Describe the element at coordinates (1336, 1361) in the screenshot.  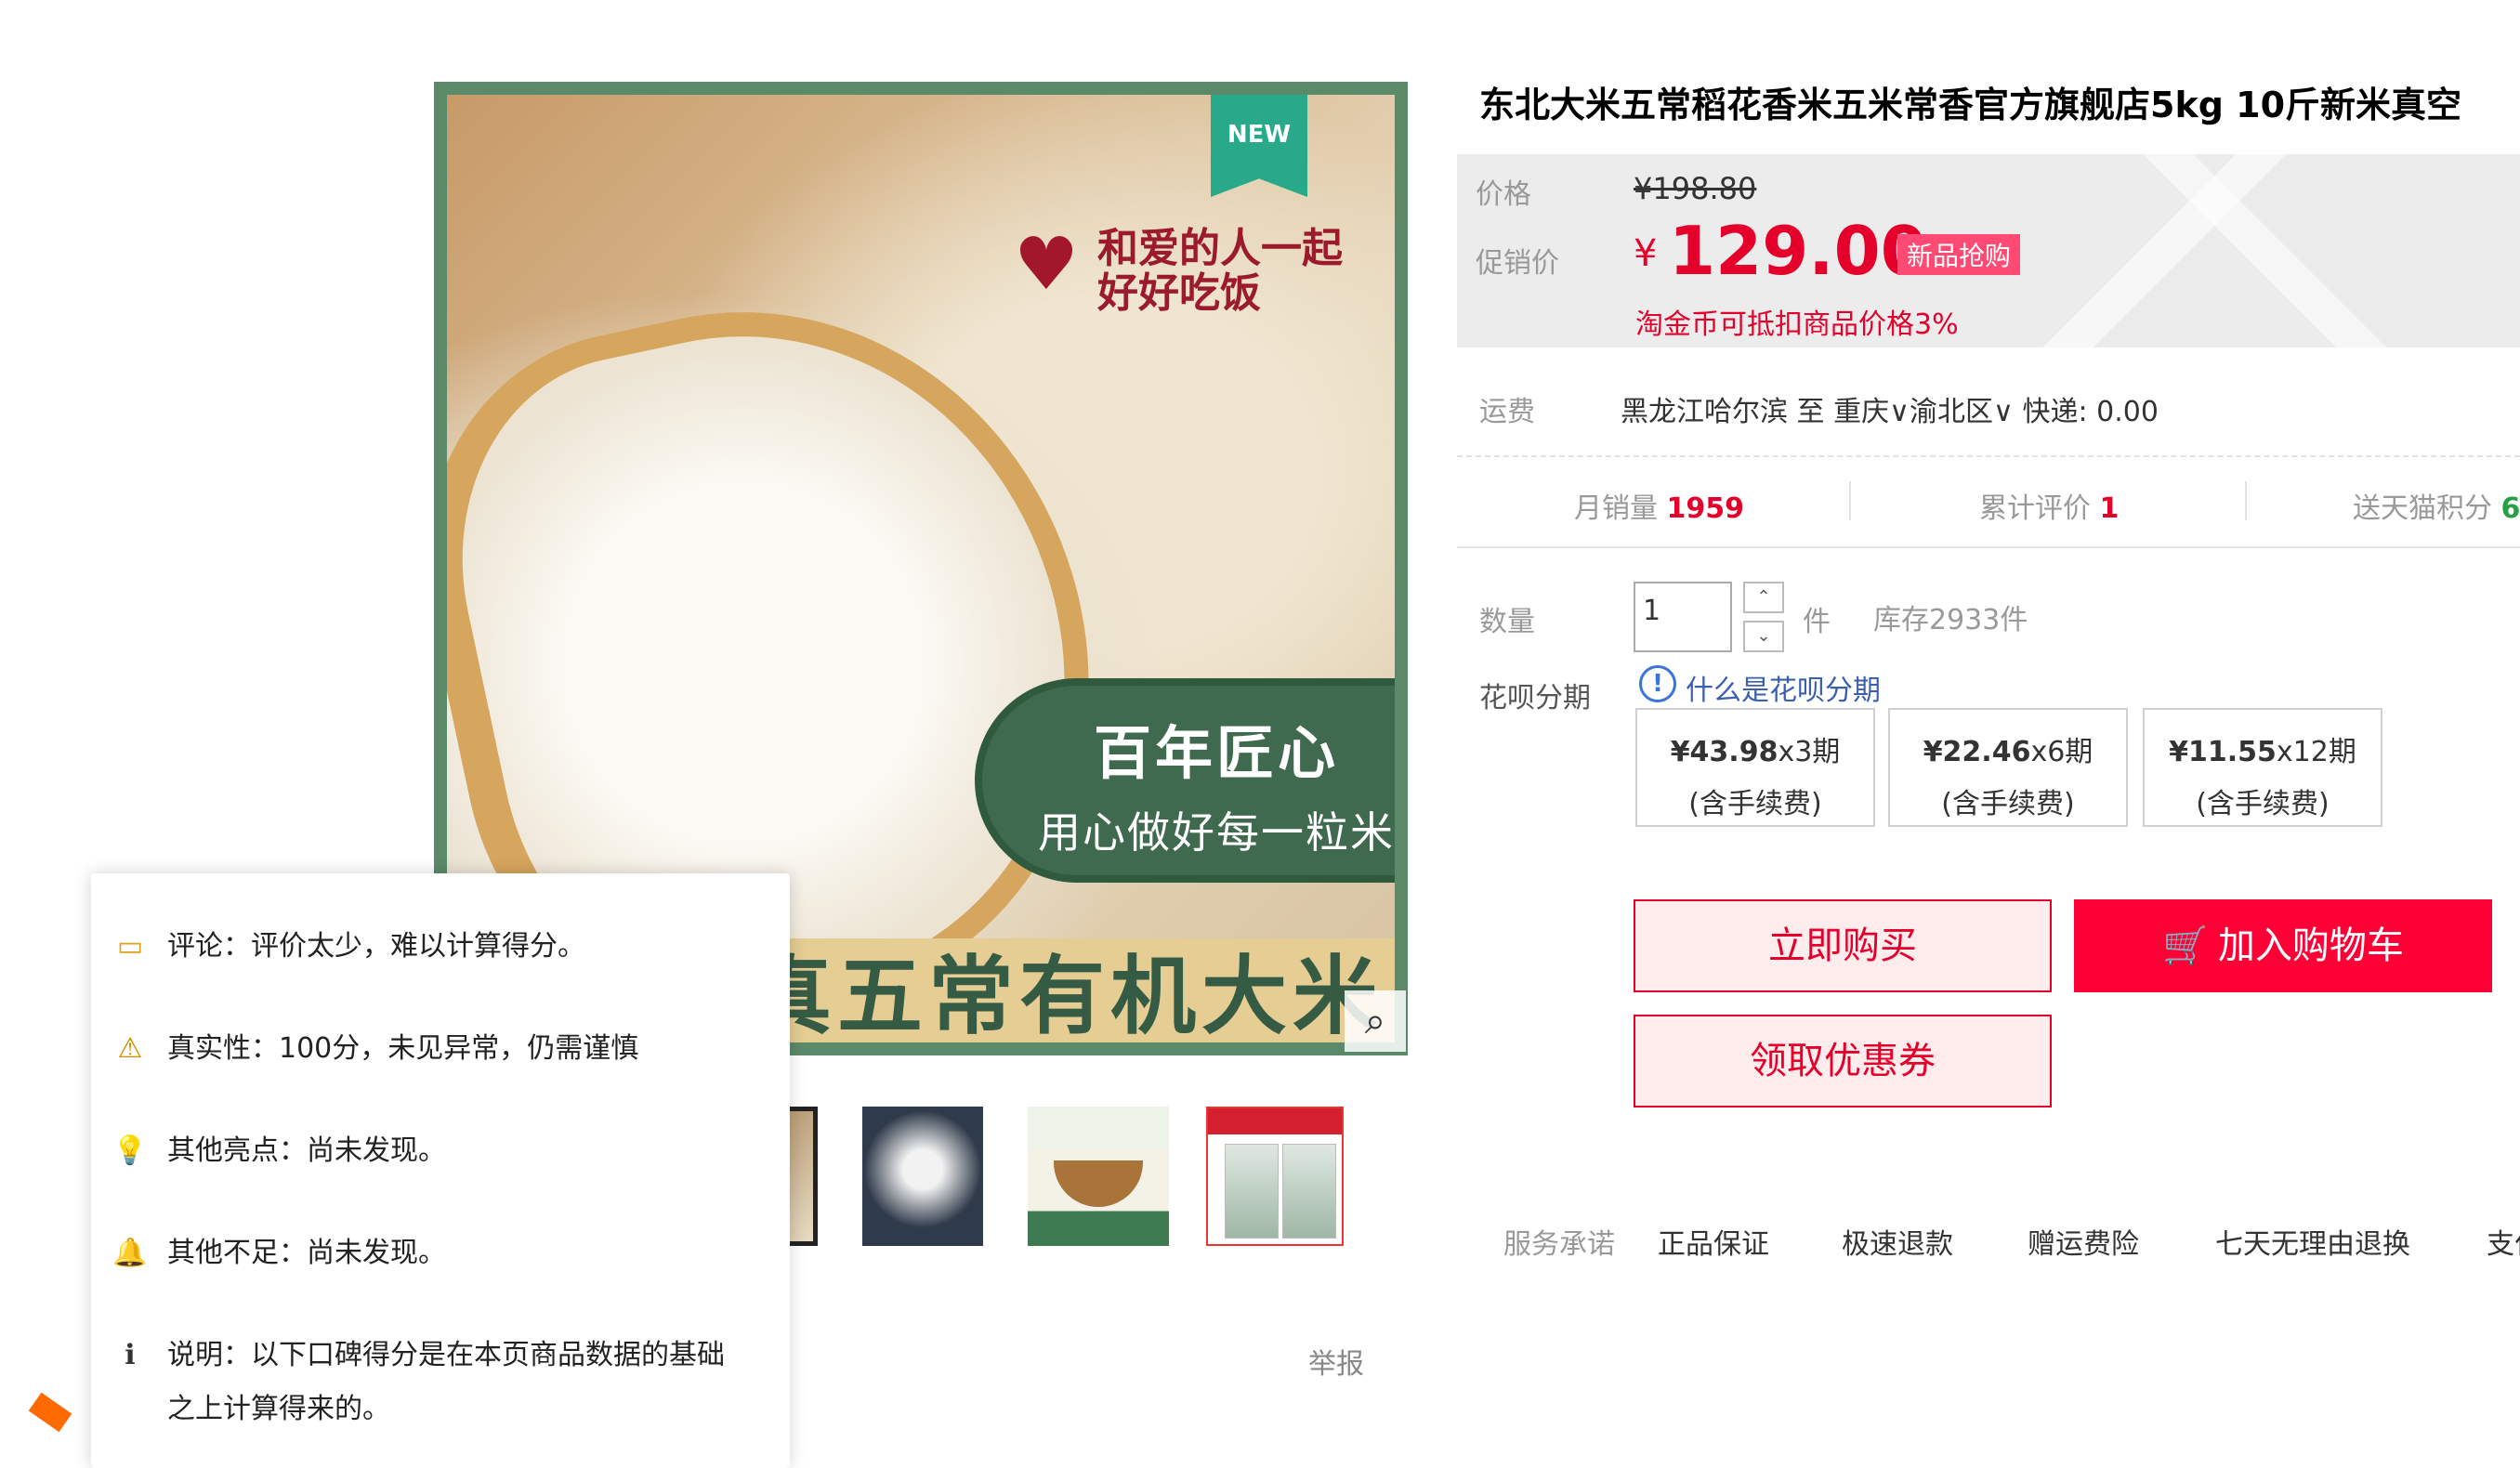
I see `report-link: 举报` at that location.